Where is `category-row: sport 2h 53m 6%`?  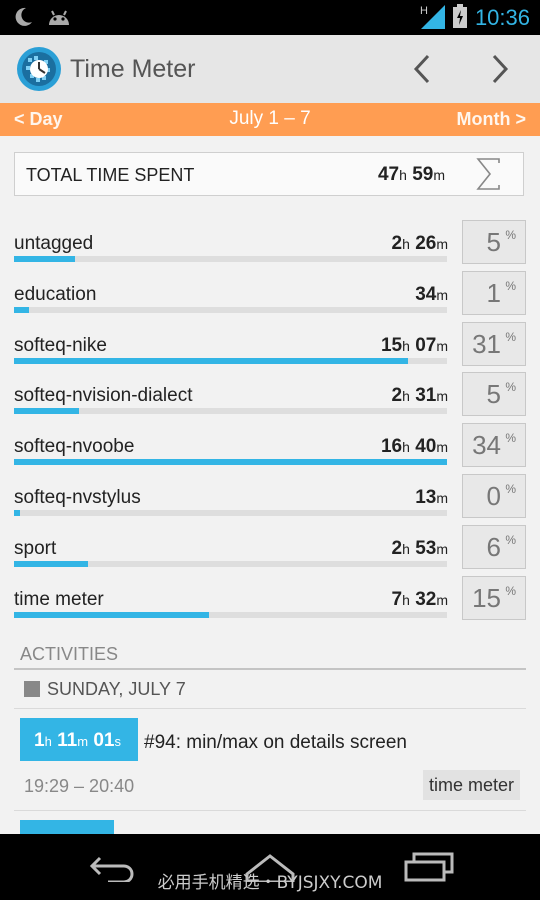 category-row: sport 2h 53m 6% is located at coordinates (270, 553).